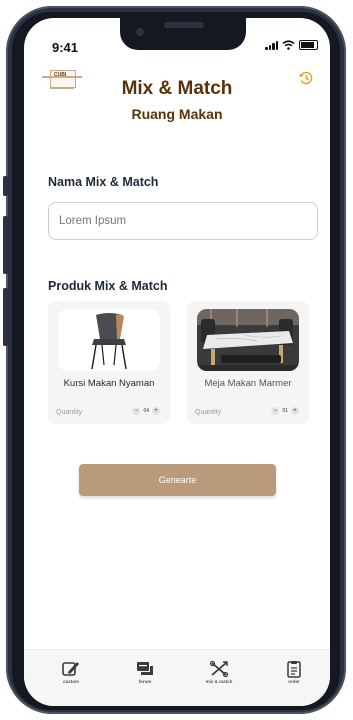 This screenshot has height=720, width=353. I want to click on product-card-chair: Kursi Makan Nyaman Quantity − 04 +, so click(109, 362).